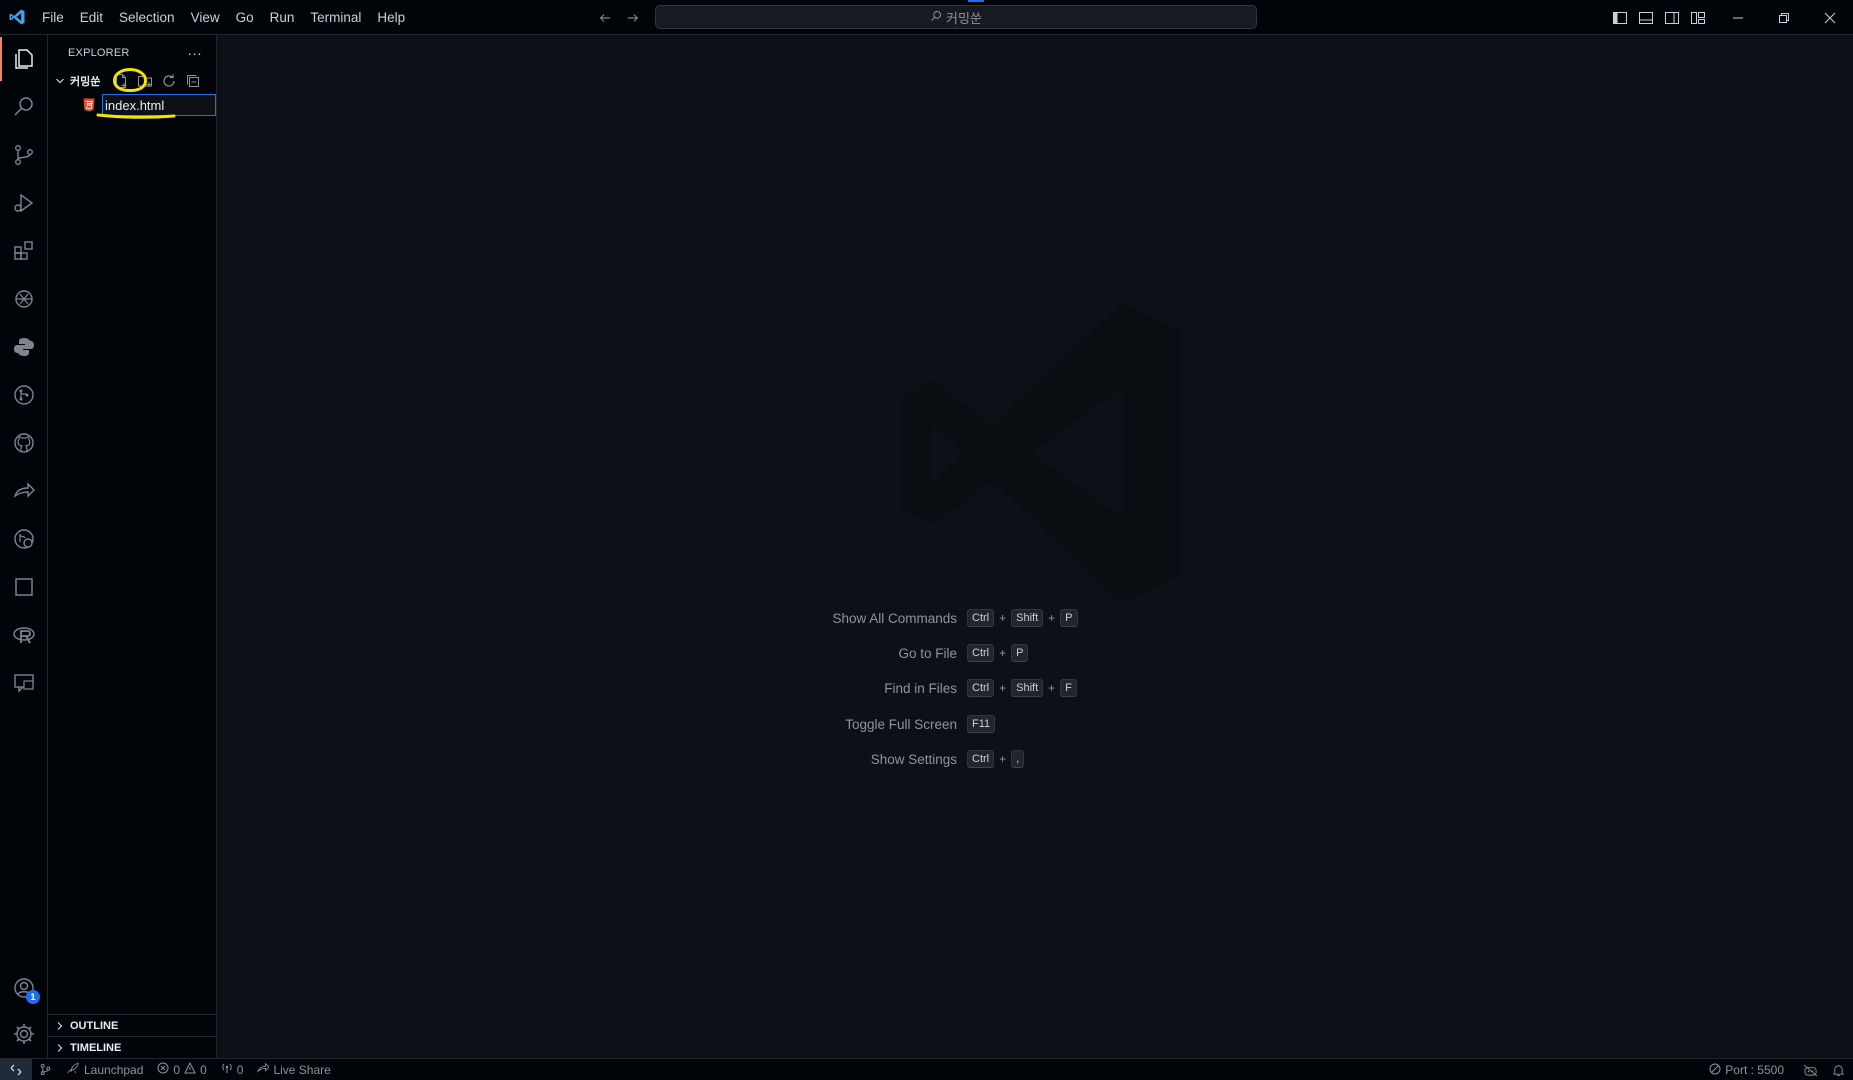  Describe the element at coordinates (136, 116) in the screenshot. I see `annotation-underline` at that location.